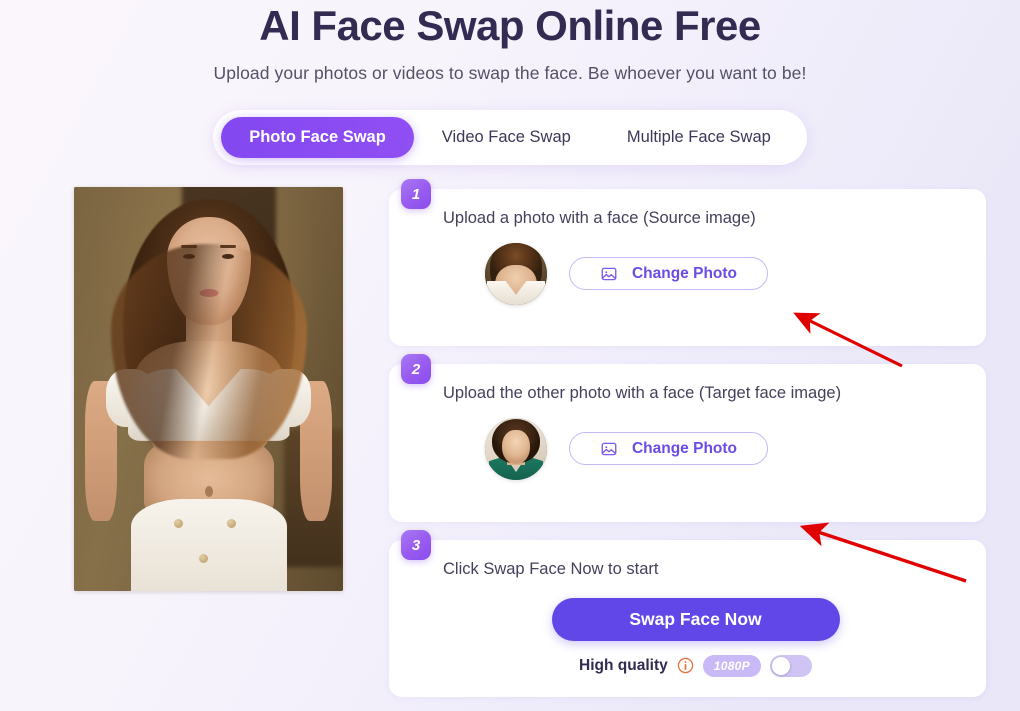  Describe the element at coordinates (416, 194) in the screenshot. I see `step-number-badge-1: 1` at that location.